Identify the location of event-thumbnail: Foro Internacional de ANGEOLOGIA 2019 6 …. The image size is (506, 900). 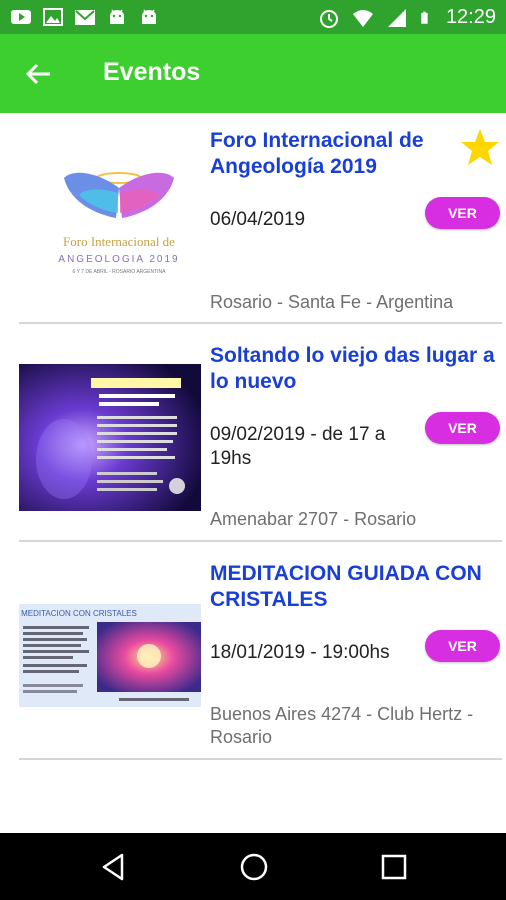
(119, 218).